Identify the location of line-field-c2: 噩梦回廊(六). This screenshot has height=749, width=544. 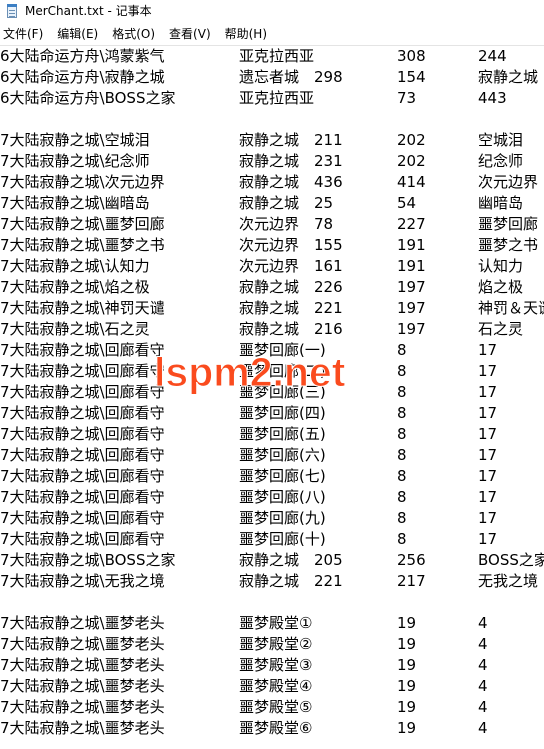
(282, 455).